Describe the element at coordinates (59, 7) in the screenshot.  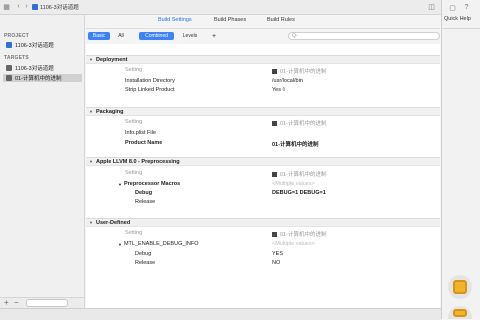
I see `breadcrumb-project: 1106-3对话道题` at that location.